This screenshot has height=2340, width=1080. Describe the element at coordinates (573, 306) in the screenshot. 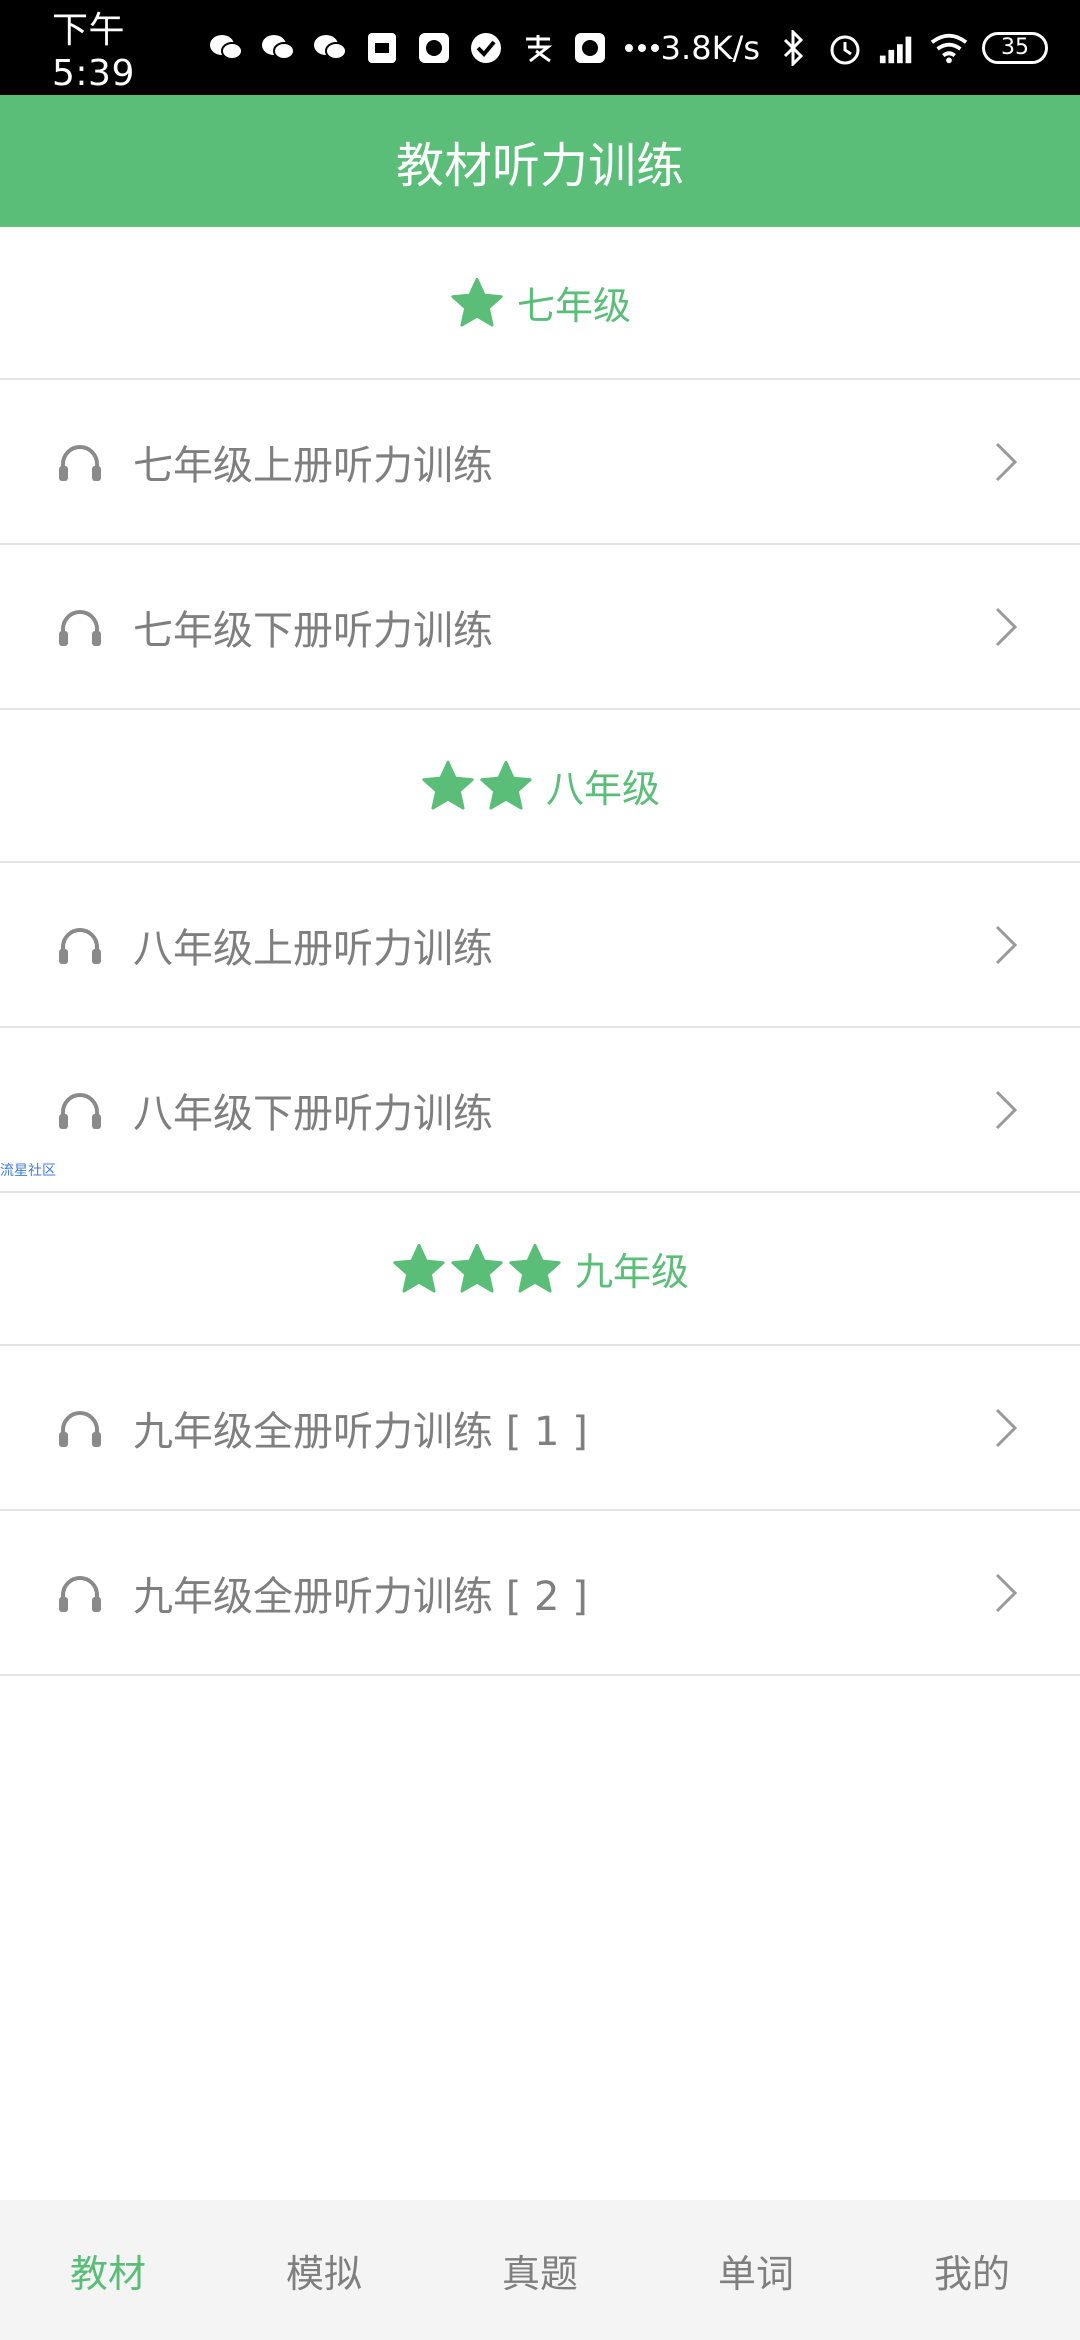

I see `section-title: 七年级` at that location.